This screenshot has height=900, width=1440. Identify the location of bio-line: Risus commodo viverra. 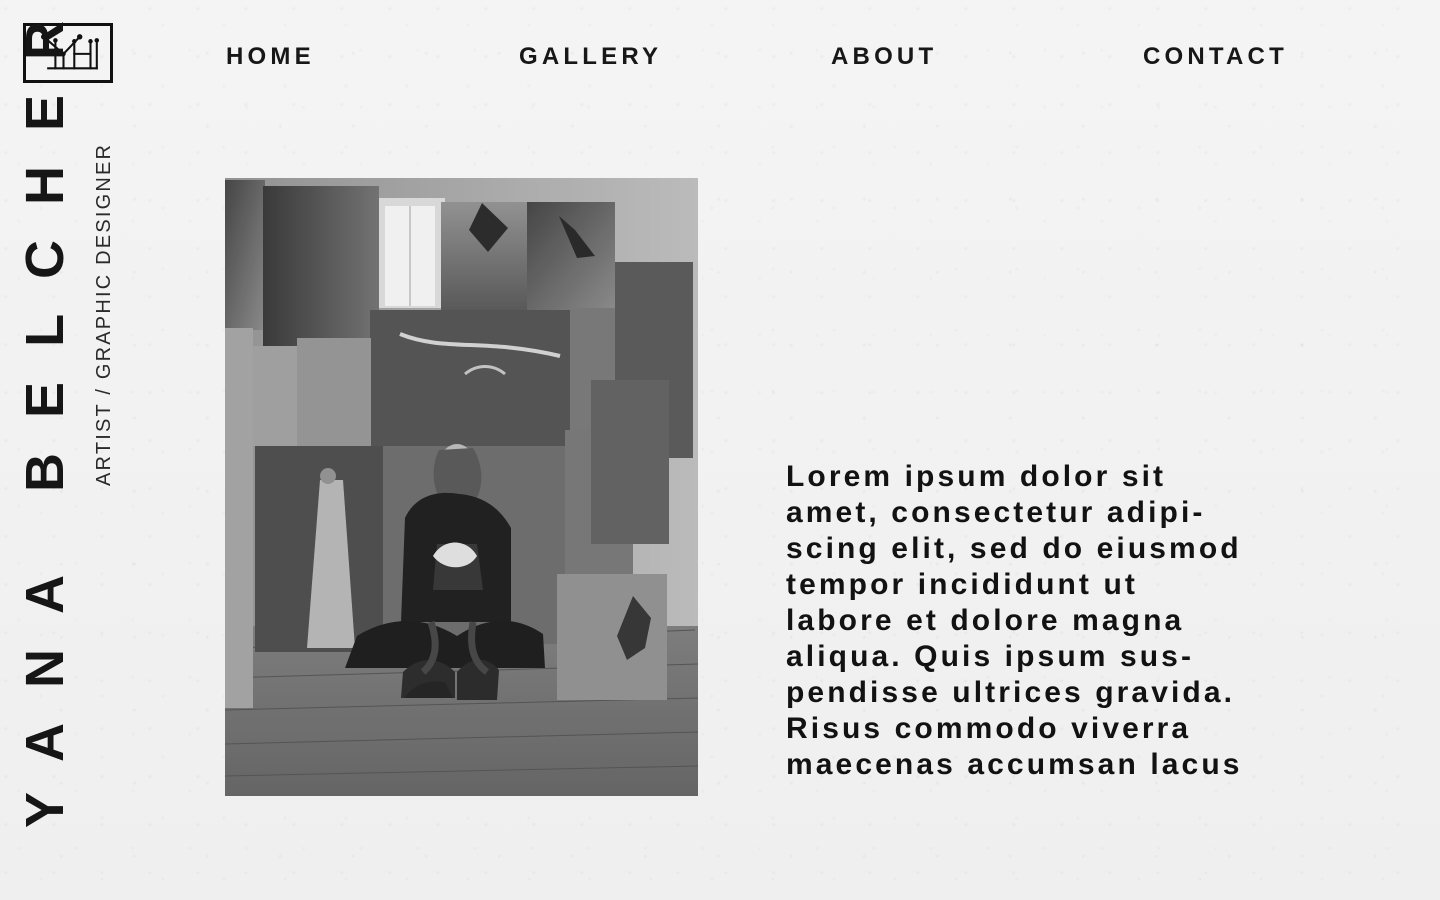
(989, 728).